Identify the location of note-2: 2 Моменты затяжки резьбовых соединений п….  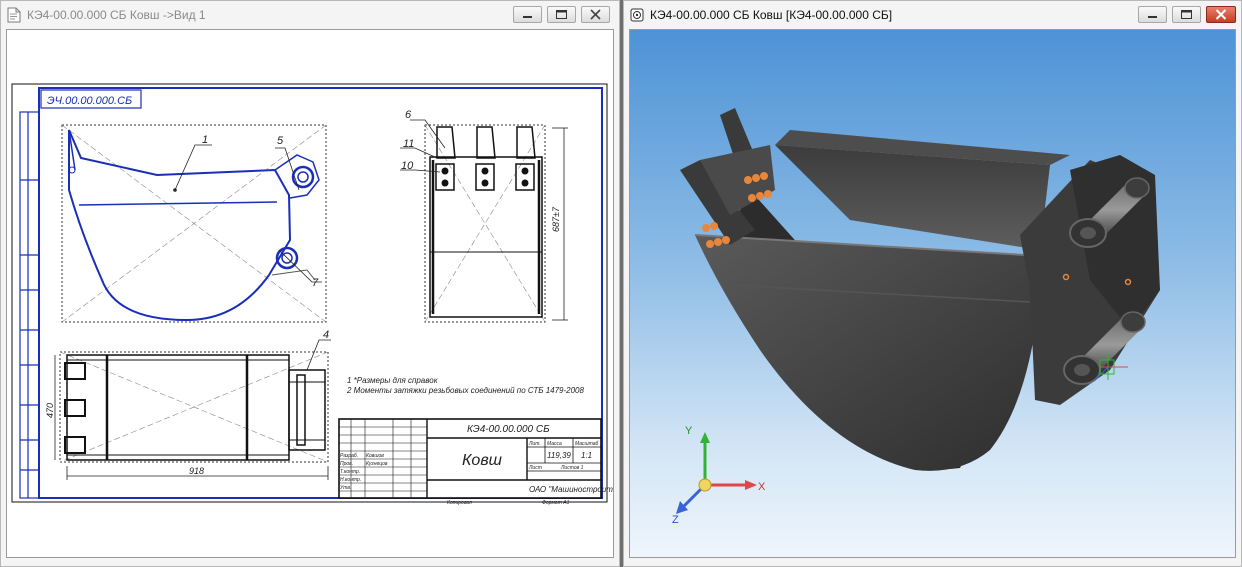
(465, 390).